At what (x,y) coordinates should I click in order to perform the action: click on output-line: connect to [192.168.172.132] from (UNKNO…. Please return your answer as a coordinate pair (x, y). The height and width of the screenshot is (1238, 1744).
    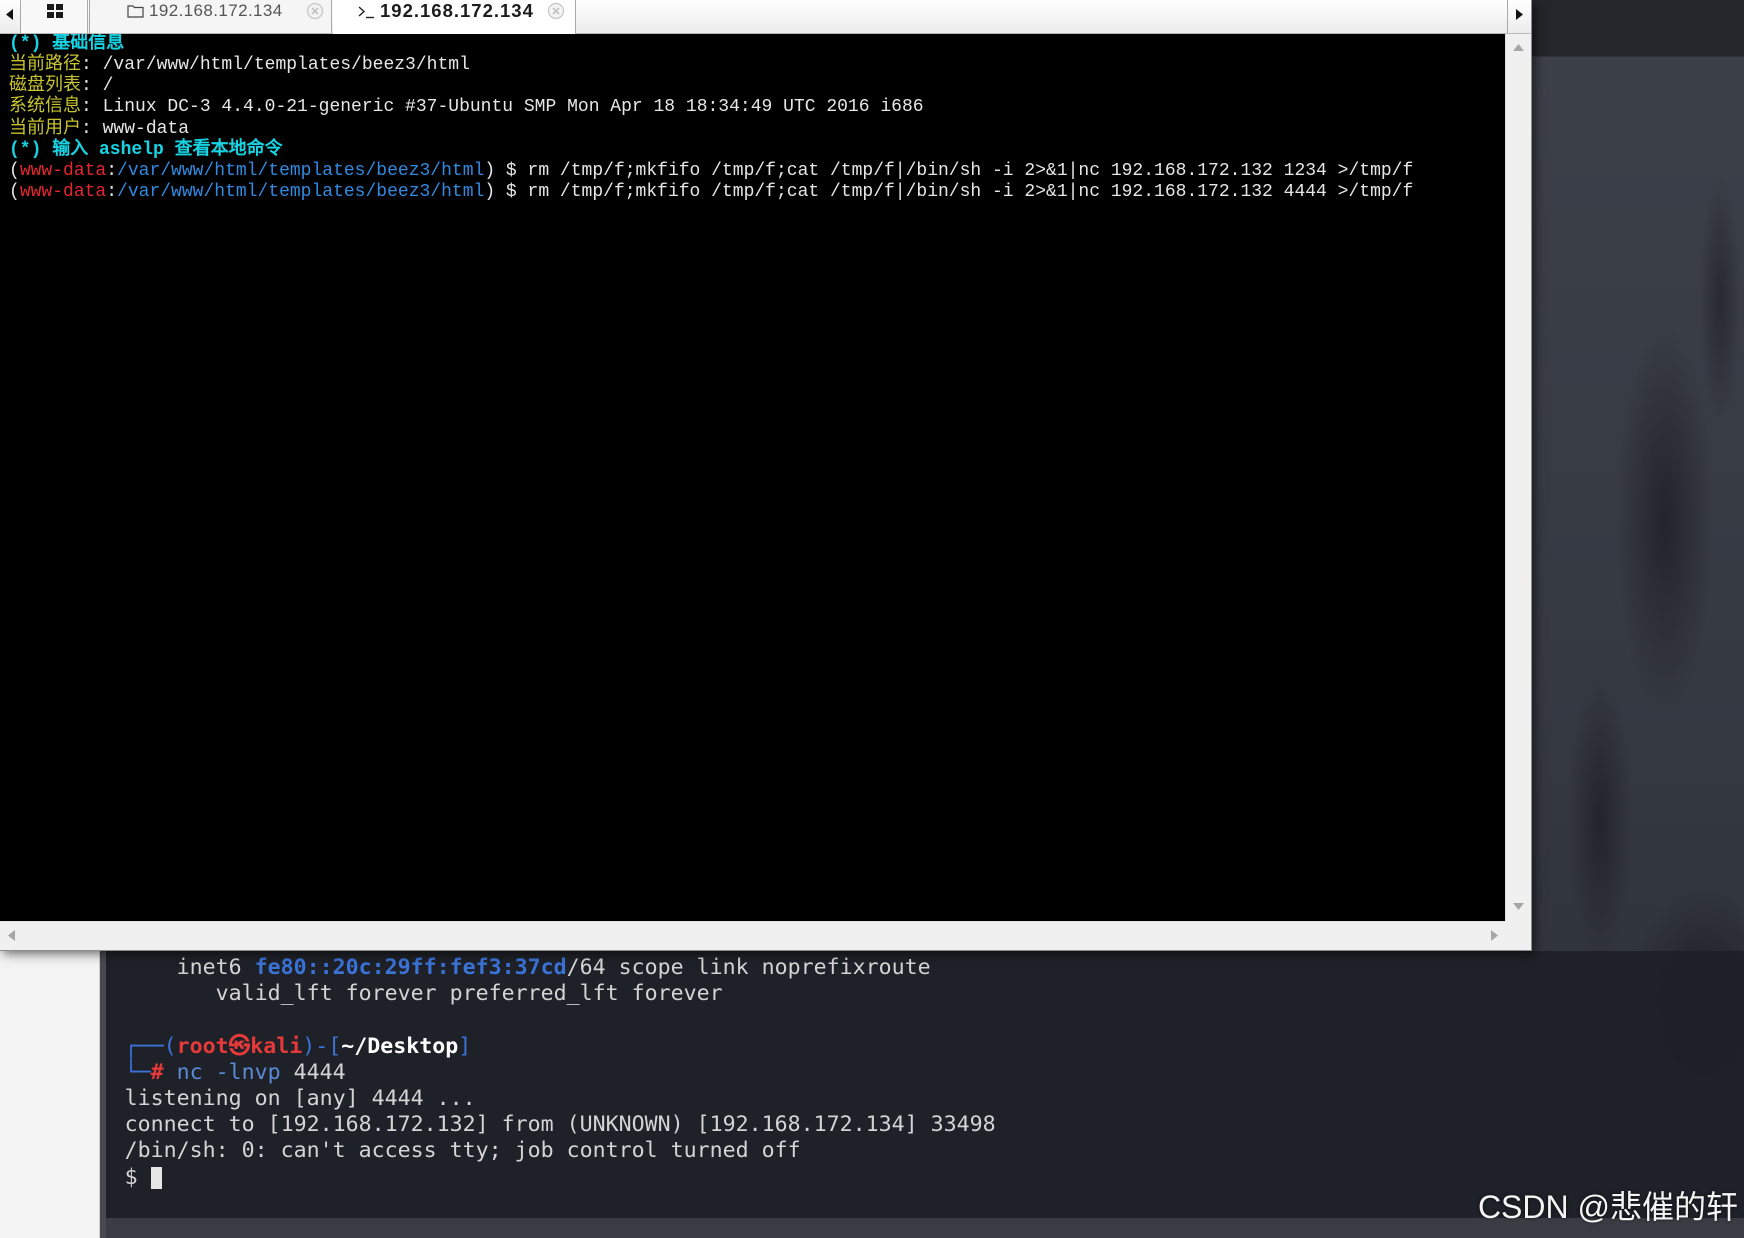
    Looking at the image, I should click on (560, 1125).